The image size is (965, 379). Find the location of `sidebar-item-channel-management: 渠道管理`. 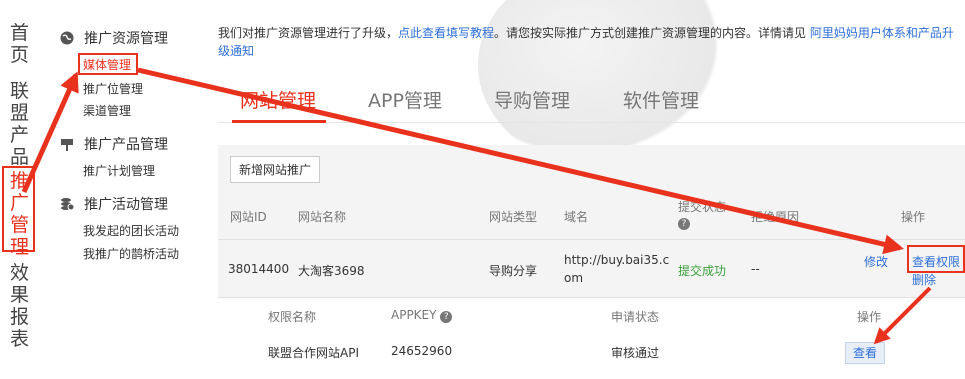

sidebar-item-channel-management: 渠道管理 is located at coordinates (107, 110).